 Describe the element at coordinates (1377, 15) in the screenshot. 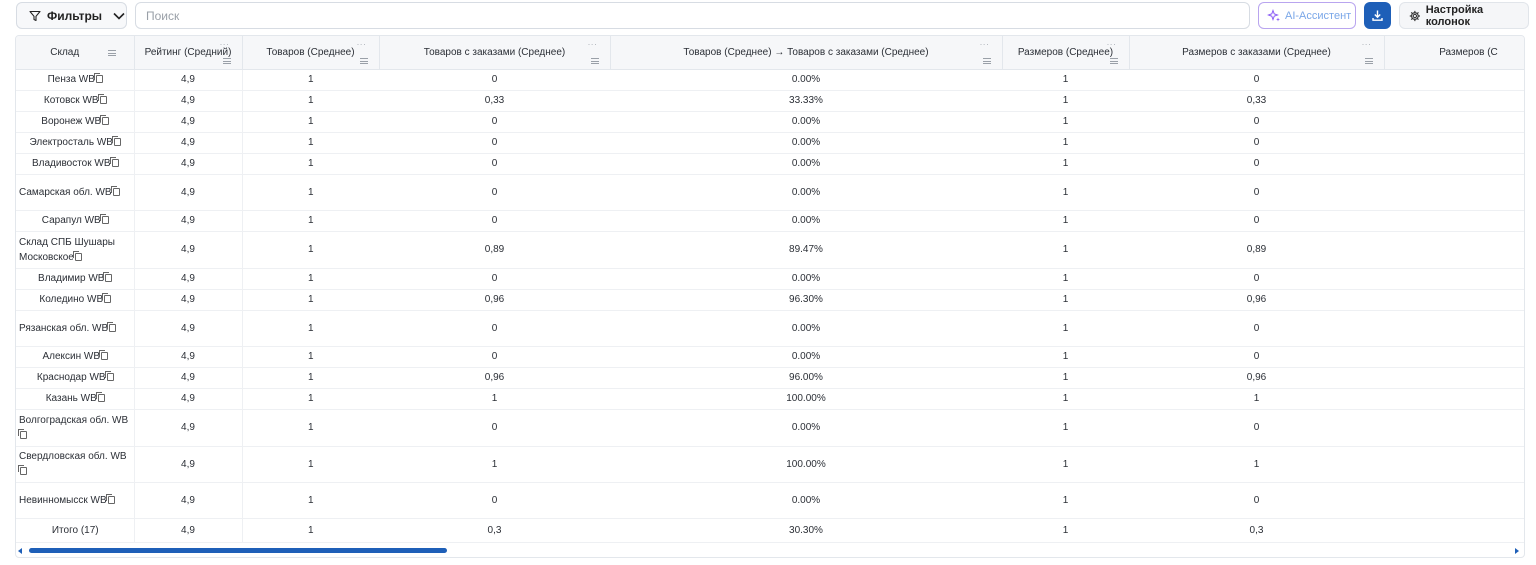

I see `download-button` at that location.